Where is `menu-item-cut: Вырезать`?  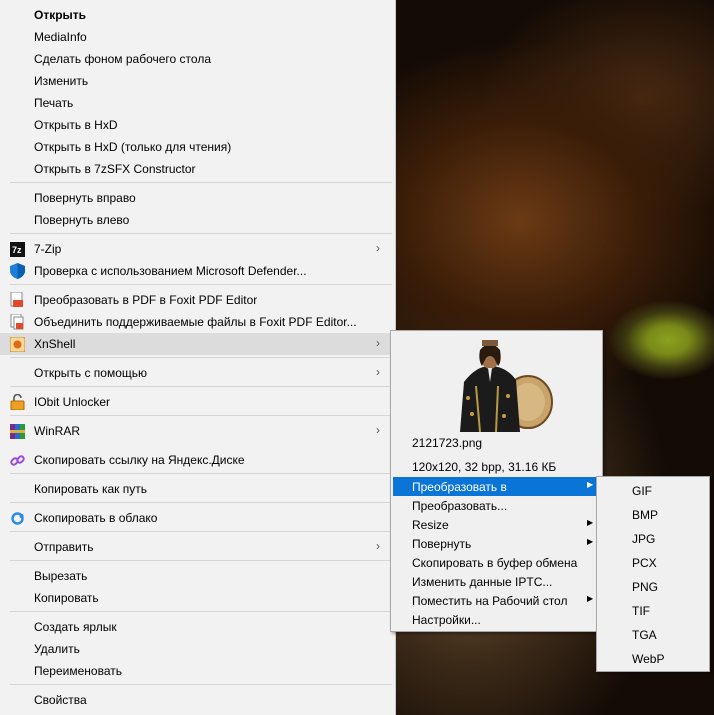 menu-item-cut: Вырезать is located at coordinates (197, 576).